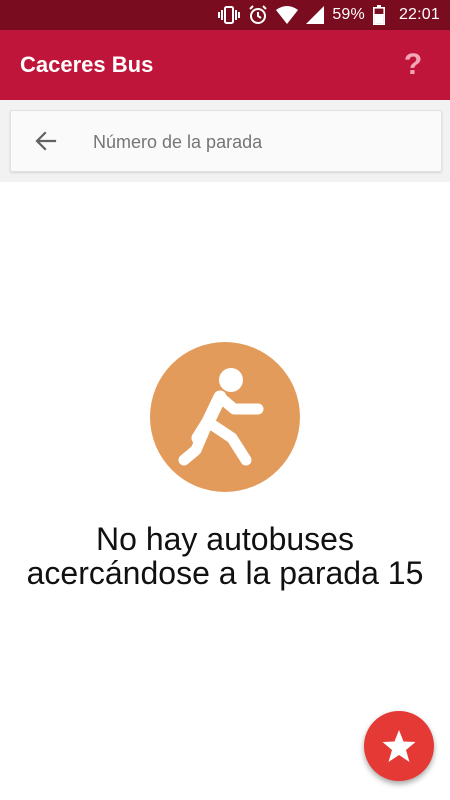  Describe the element at coordinates (315, 15) in the screenshot. I see `signal-icon` at that location.